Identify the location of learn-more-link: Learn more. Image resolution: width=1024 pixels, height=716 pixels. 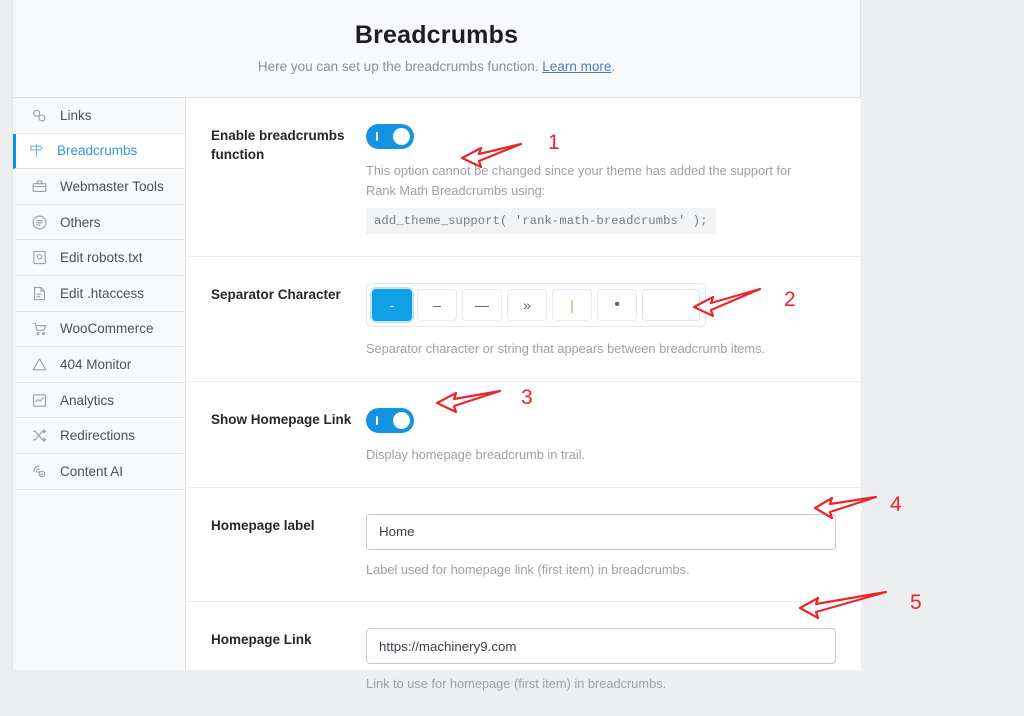
(576, 66).